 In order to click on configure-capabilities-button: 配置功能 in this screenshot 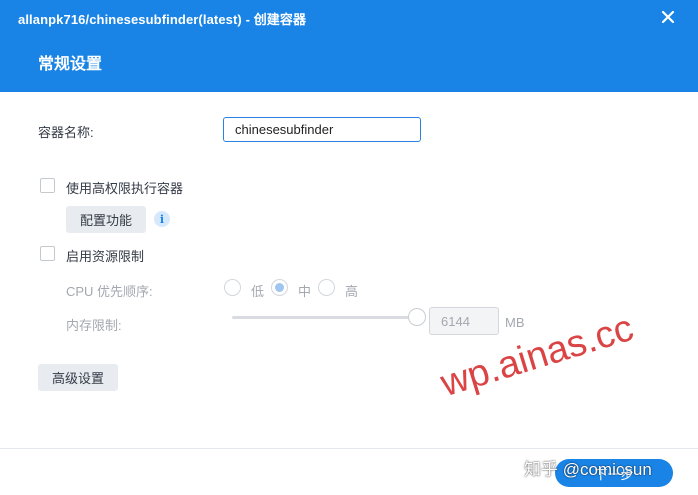, I will do `click(106, 219)`.